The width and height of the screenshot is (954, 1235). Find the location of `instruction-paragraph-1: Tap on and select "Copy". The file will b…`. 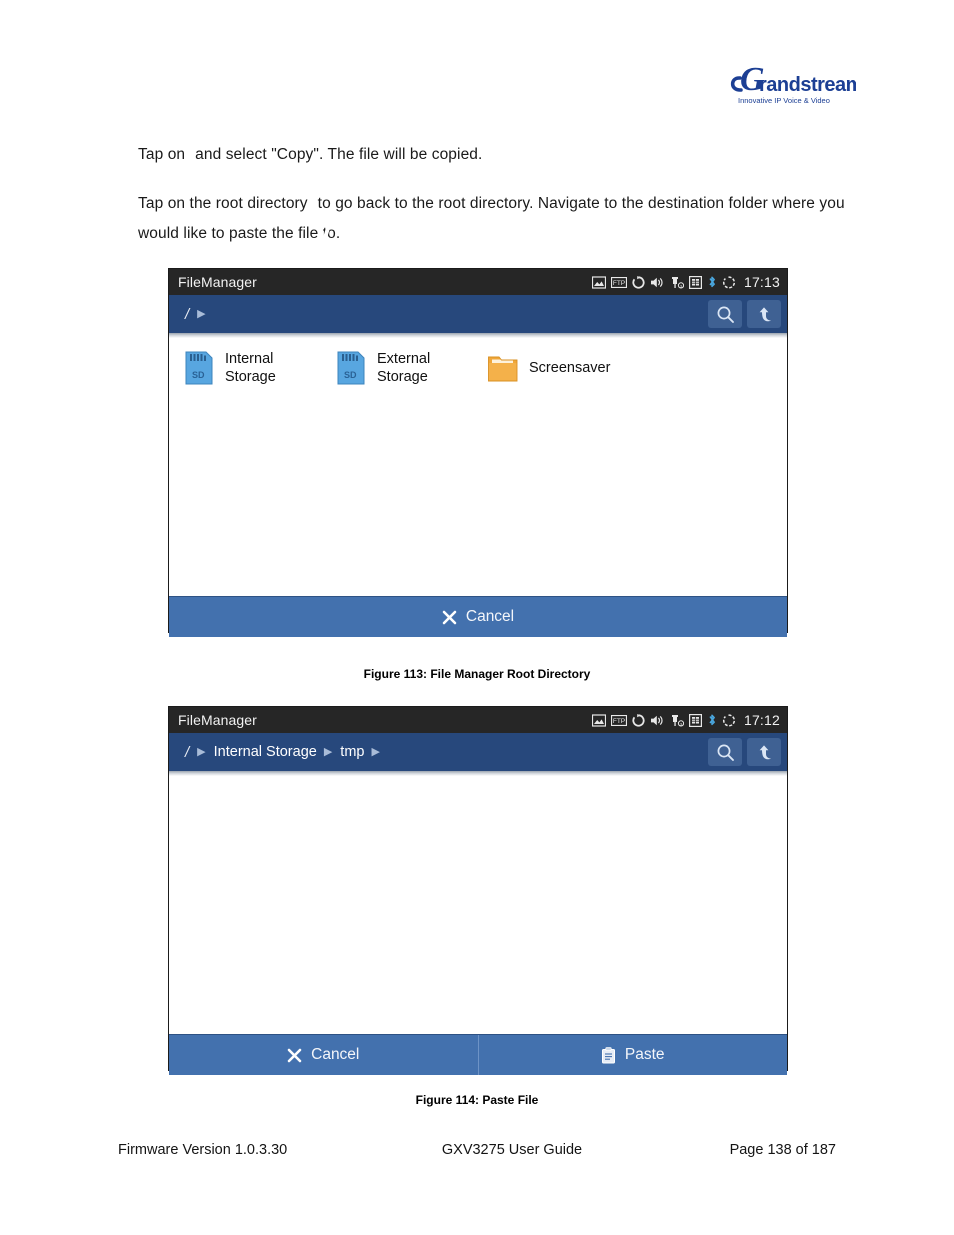

instruction-paragraph-1: Tap on and select "Copy". The file will b… is located at coordinates (488, 155).